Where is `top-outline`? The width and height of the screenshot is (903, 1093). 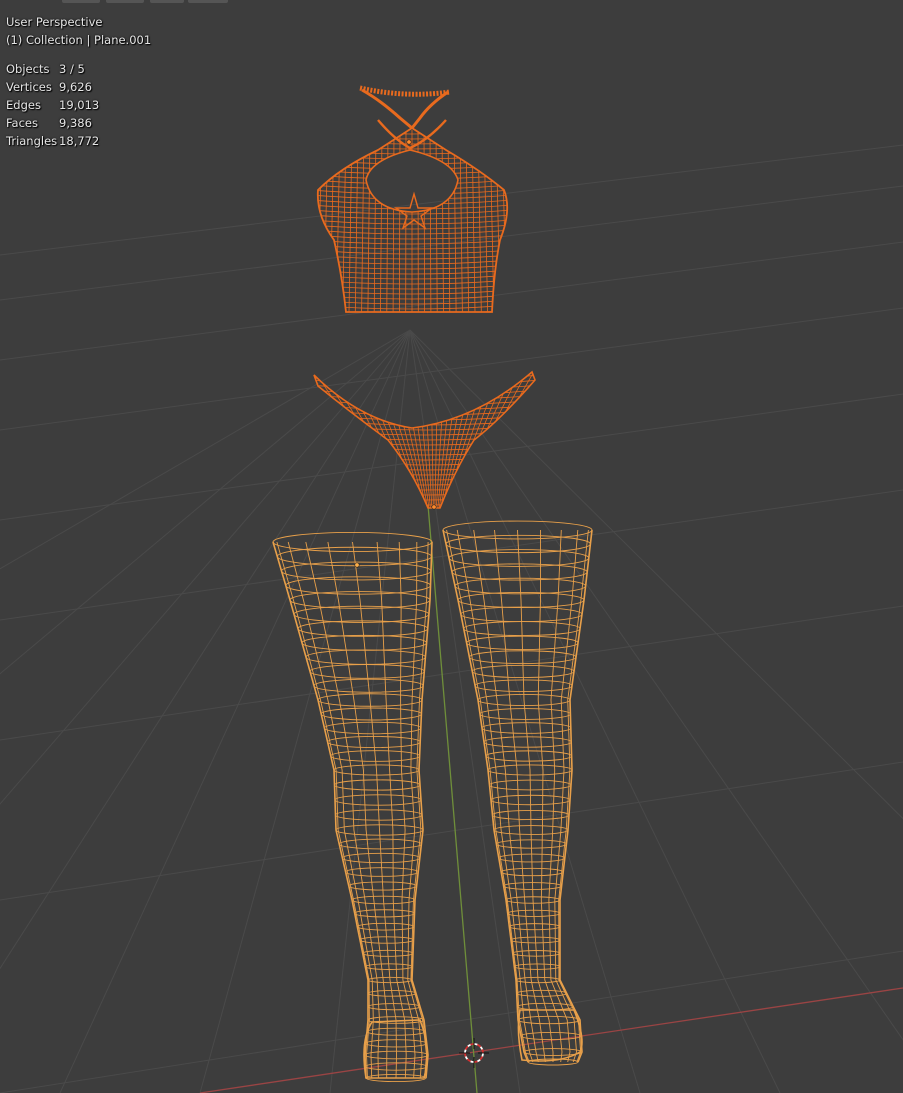 top-outline is located at coordinates (412, 219).